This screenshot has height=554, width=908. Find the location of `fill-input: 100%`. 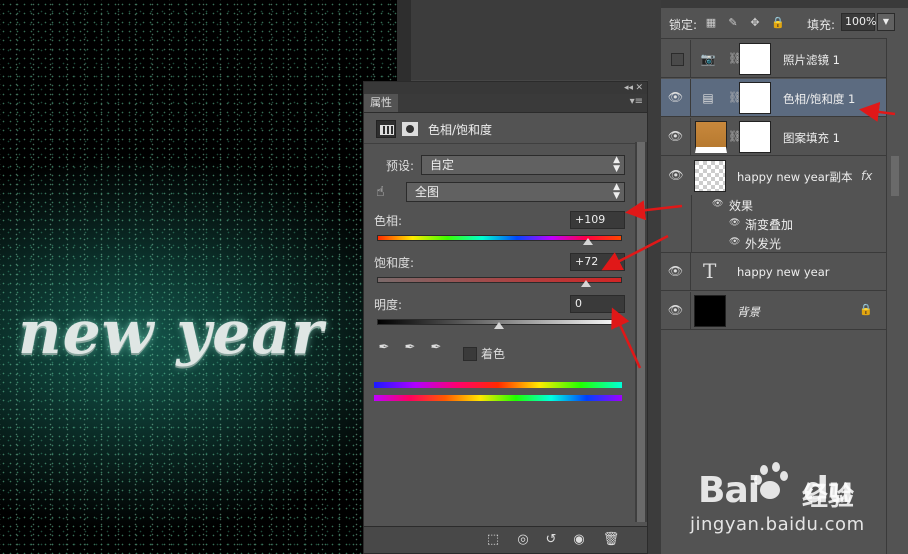

fill-input: 100% is located at coordinates (858, 22).